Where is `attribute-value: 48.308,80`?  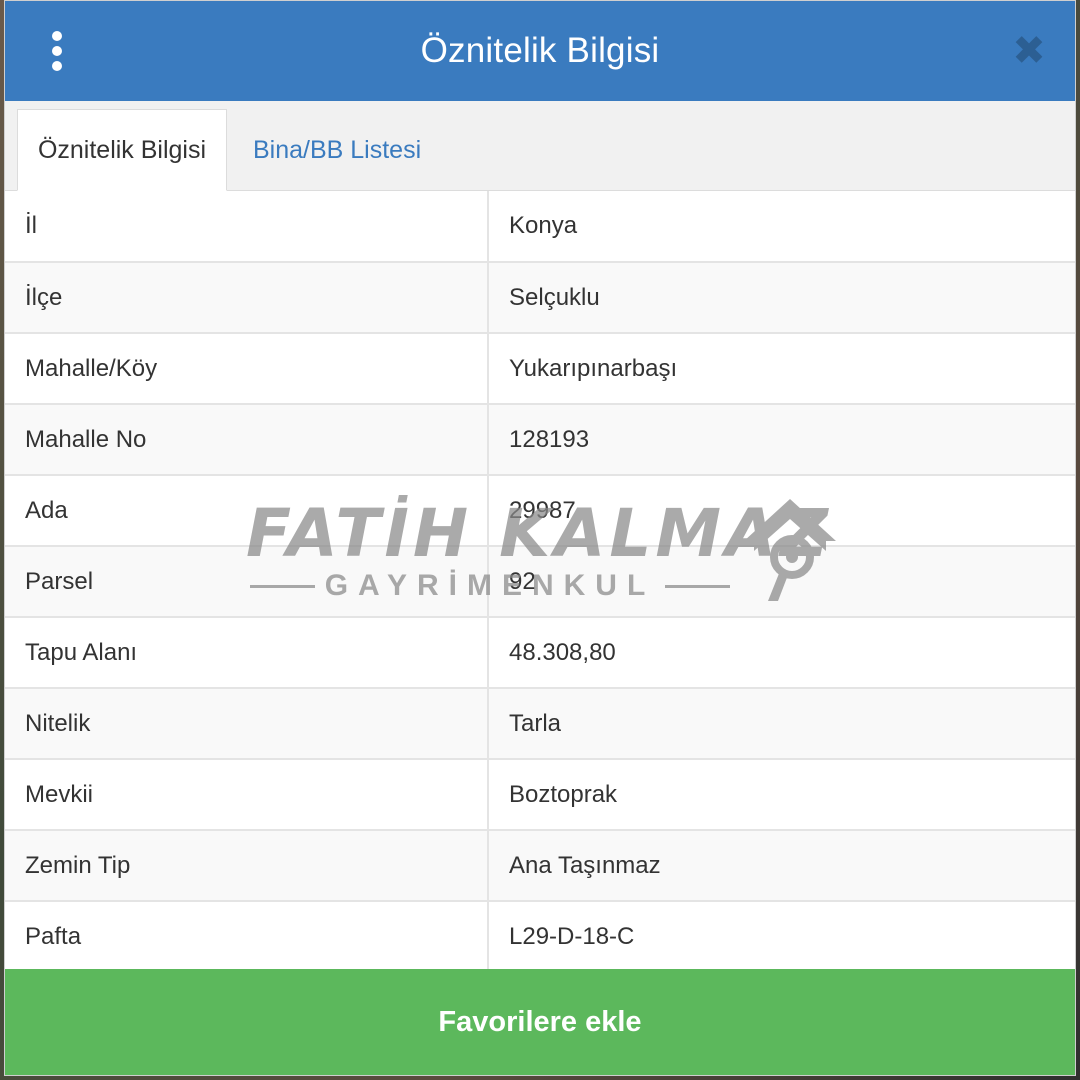
attribute-value: 48.308,80 is located at coordinates (781, 653).